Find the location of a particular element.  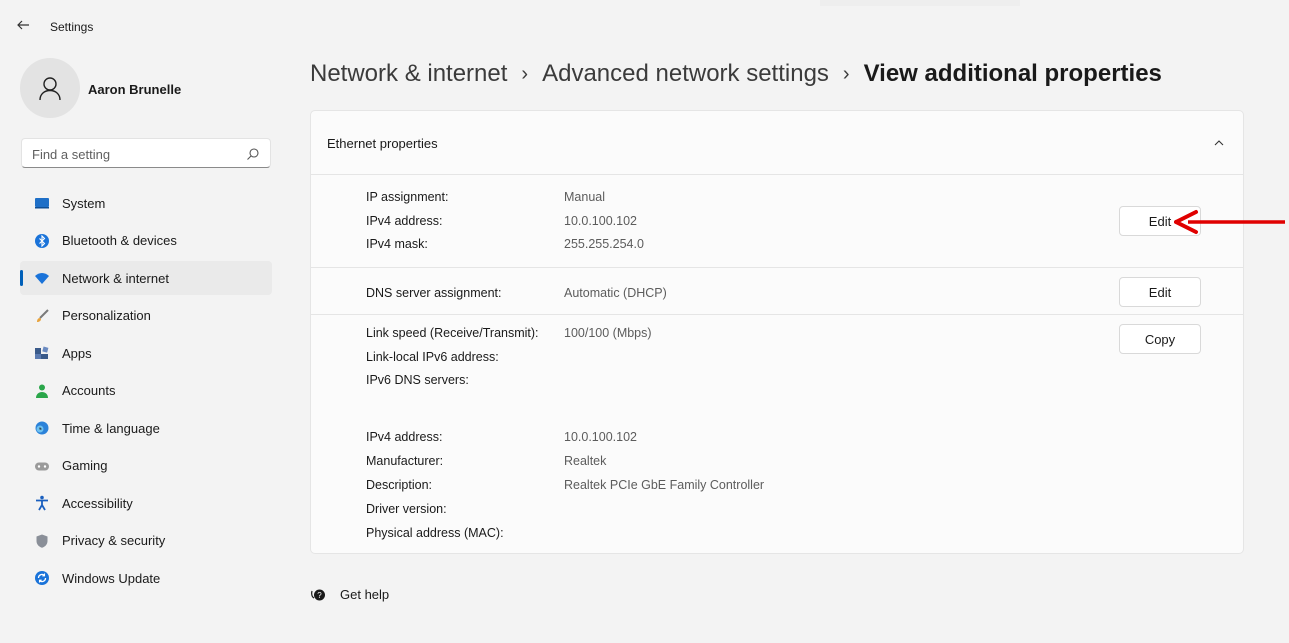

title-bar-strip is located at coordinates (920, 3).